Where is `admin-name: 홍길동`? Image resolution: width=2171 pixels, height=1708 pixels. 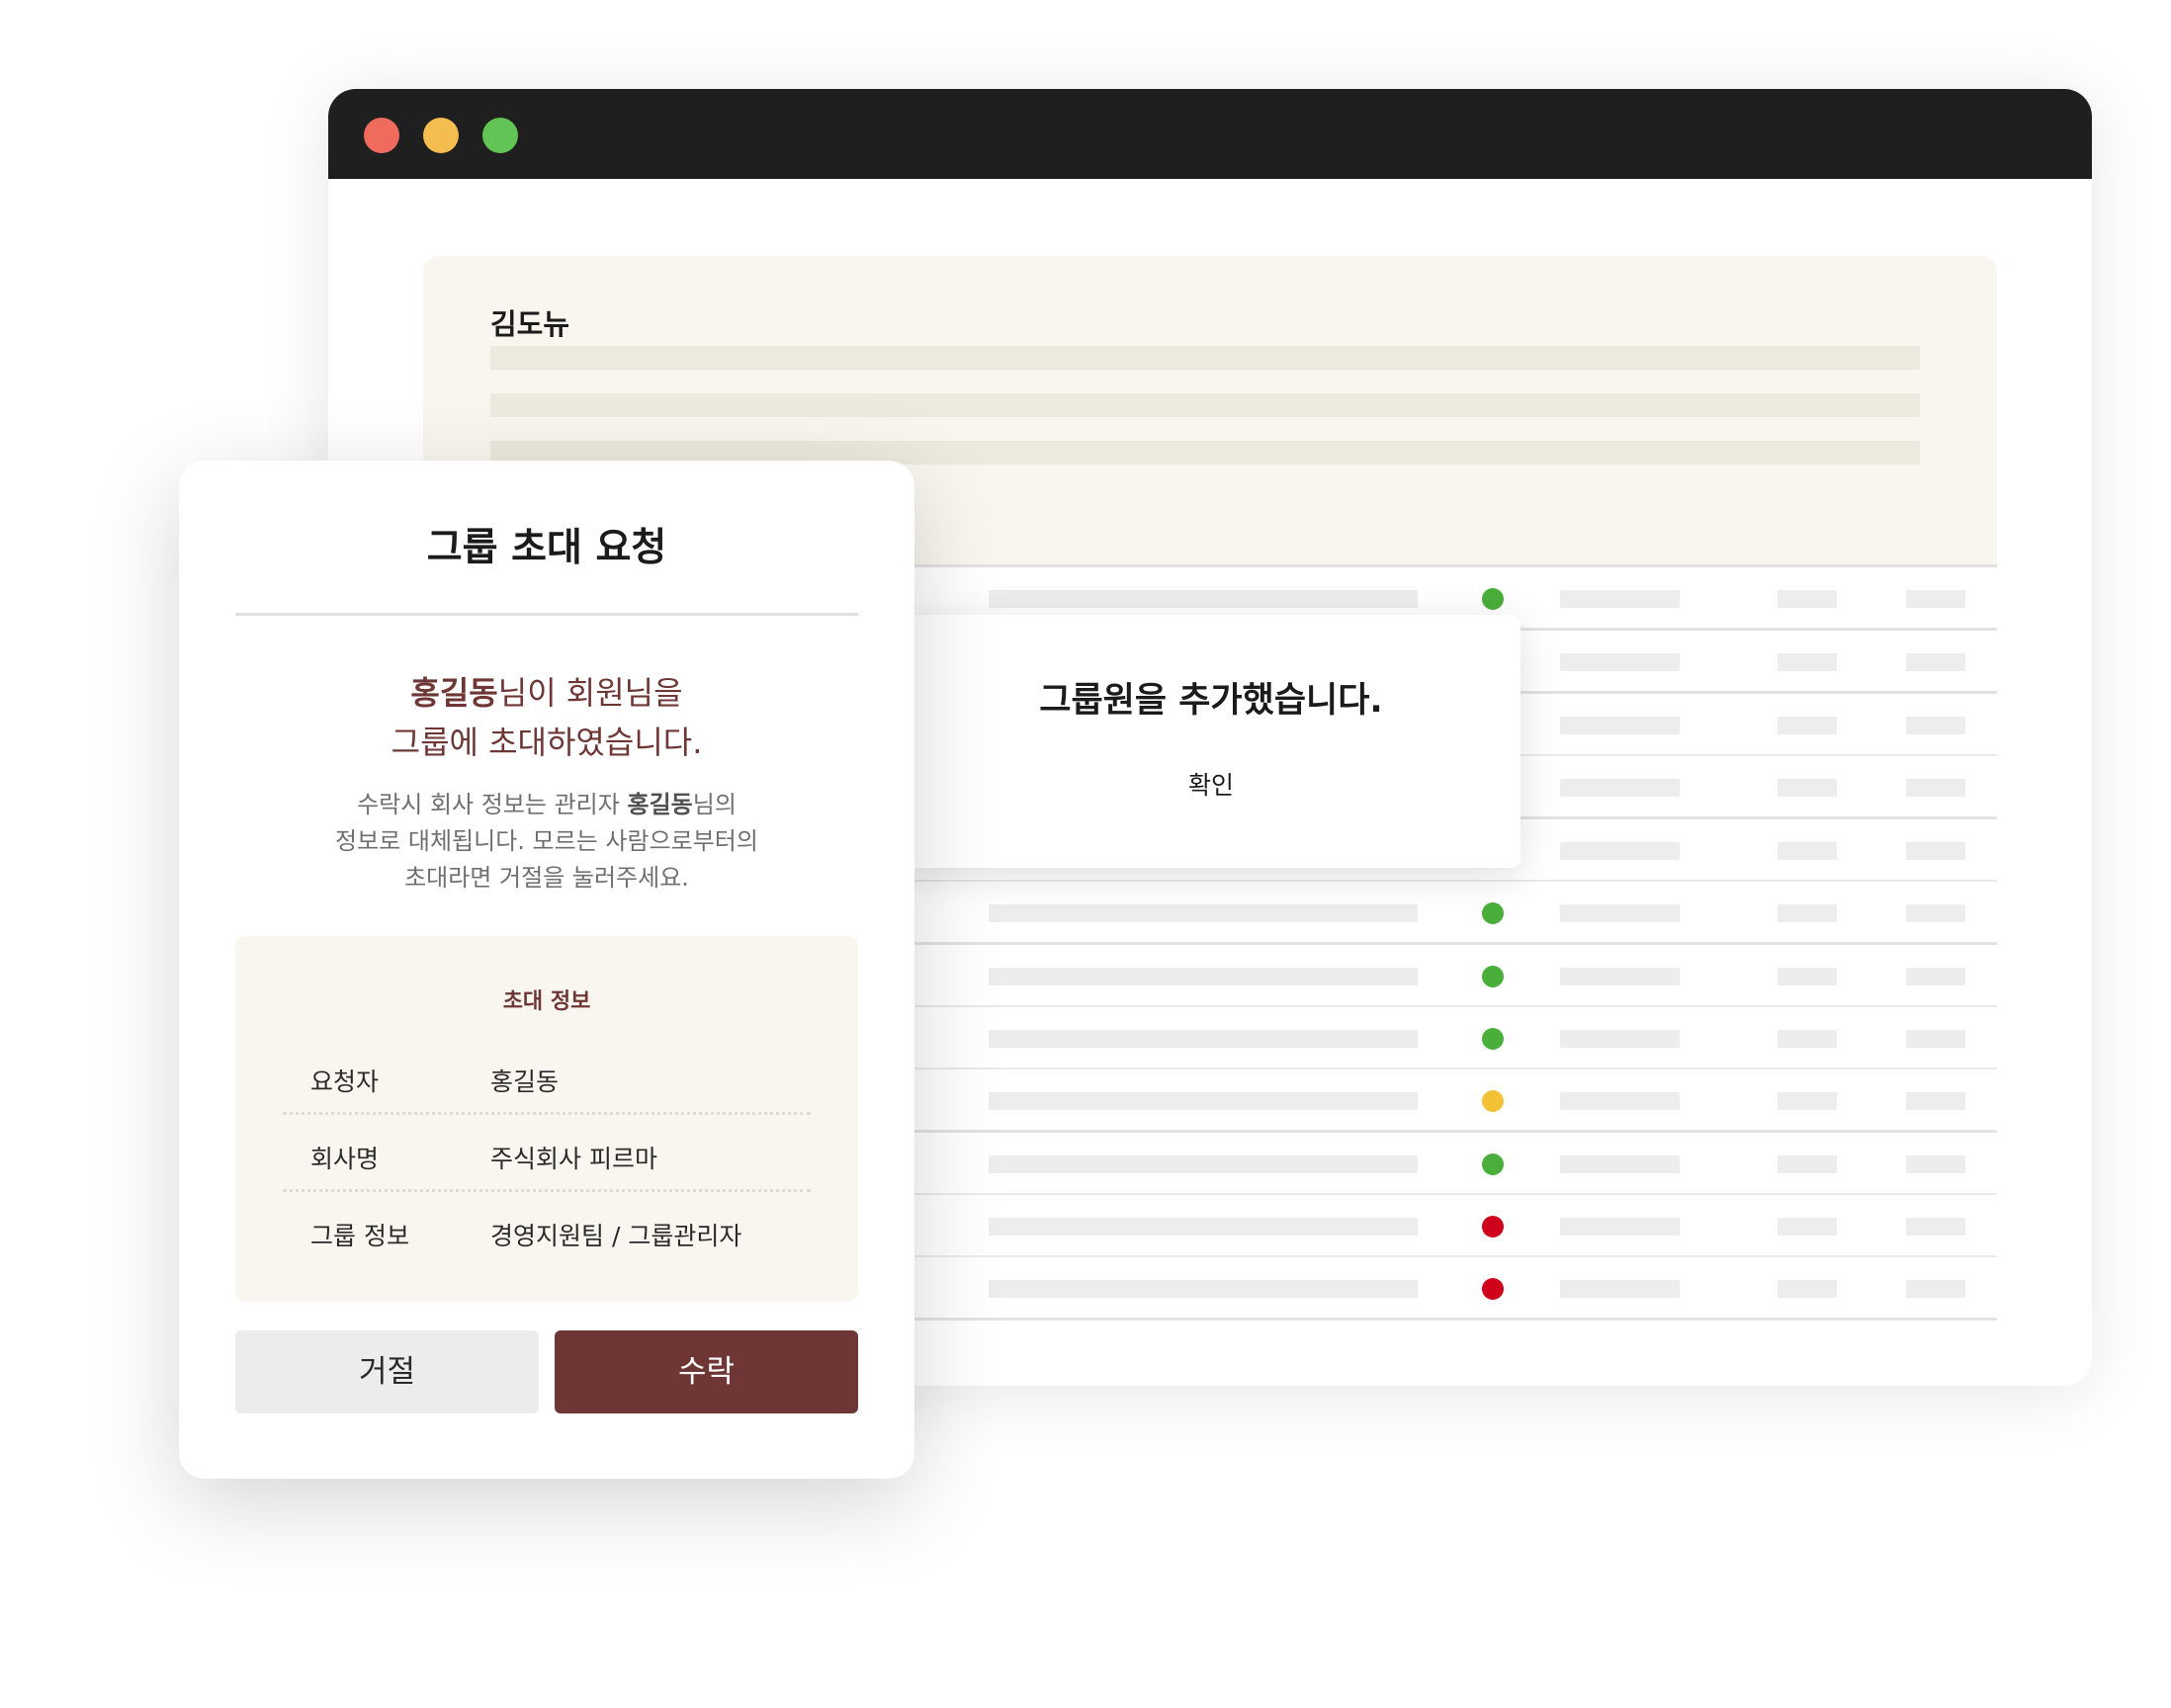
admin-name: 홍길동 is located at coordinates (660, 804).